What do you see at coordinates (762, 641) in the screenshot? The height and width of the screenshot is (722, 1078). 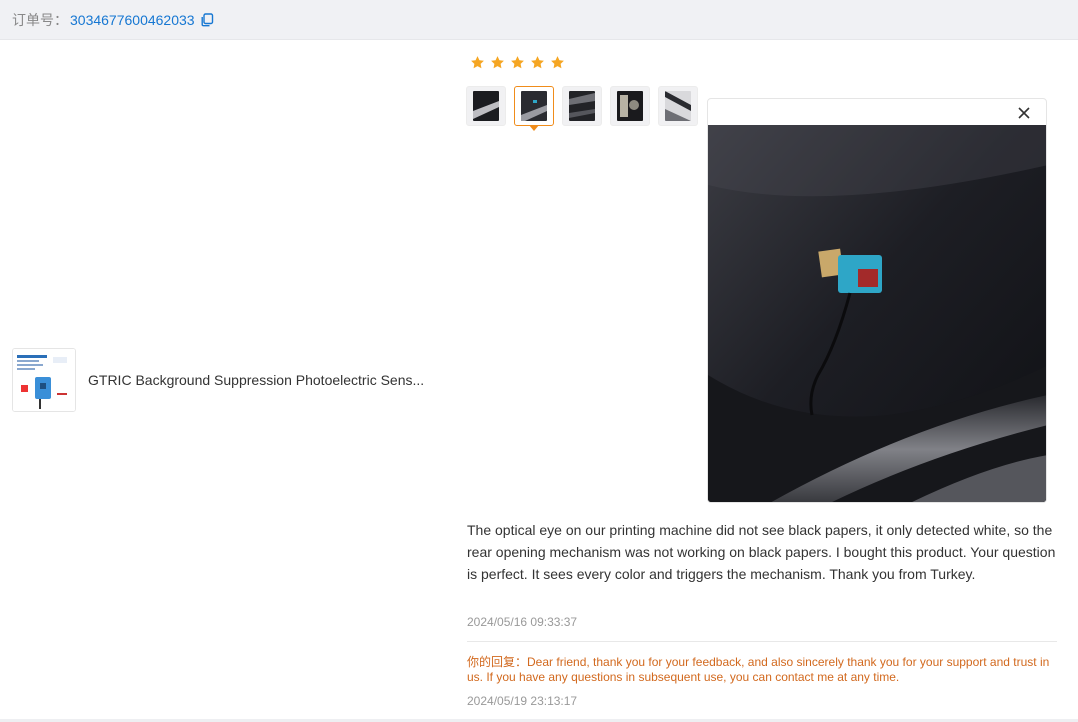 I see `divider` at bounding box center [762, 641].